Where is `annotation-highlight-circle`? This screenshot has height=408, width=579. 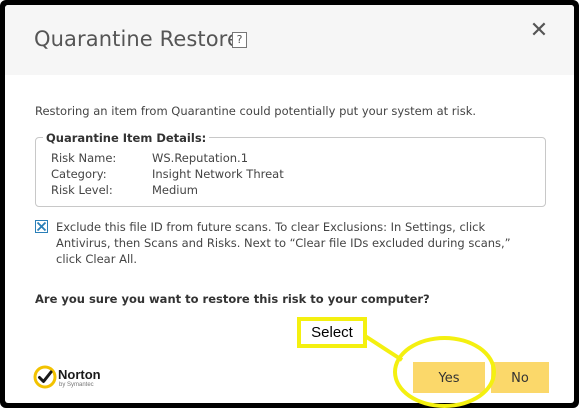
annotation-highlight-circle is located at coordinates (444, 372).